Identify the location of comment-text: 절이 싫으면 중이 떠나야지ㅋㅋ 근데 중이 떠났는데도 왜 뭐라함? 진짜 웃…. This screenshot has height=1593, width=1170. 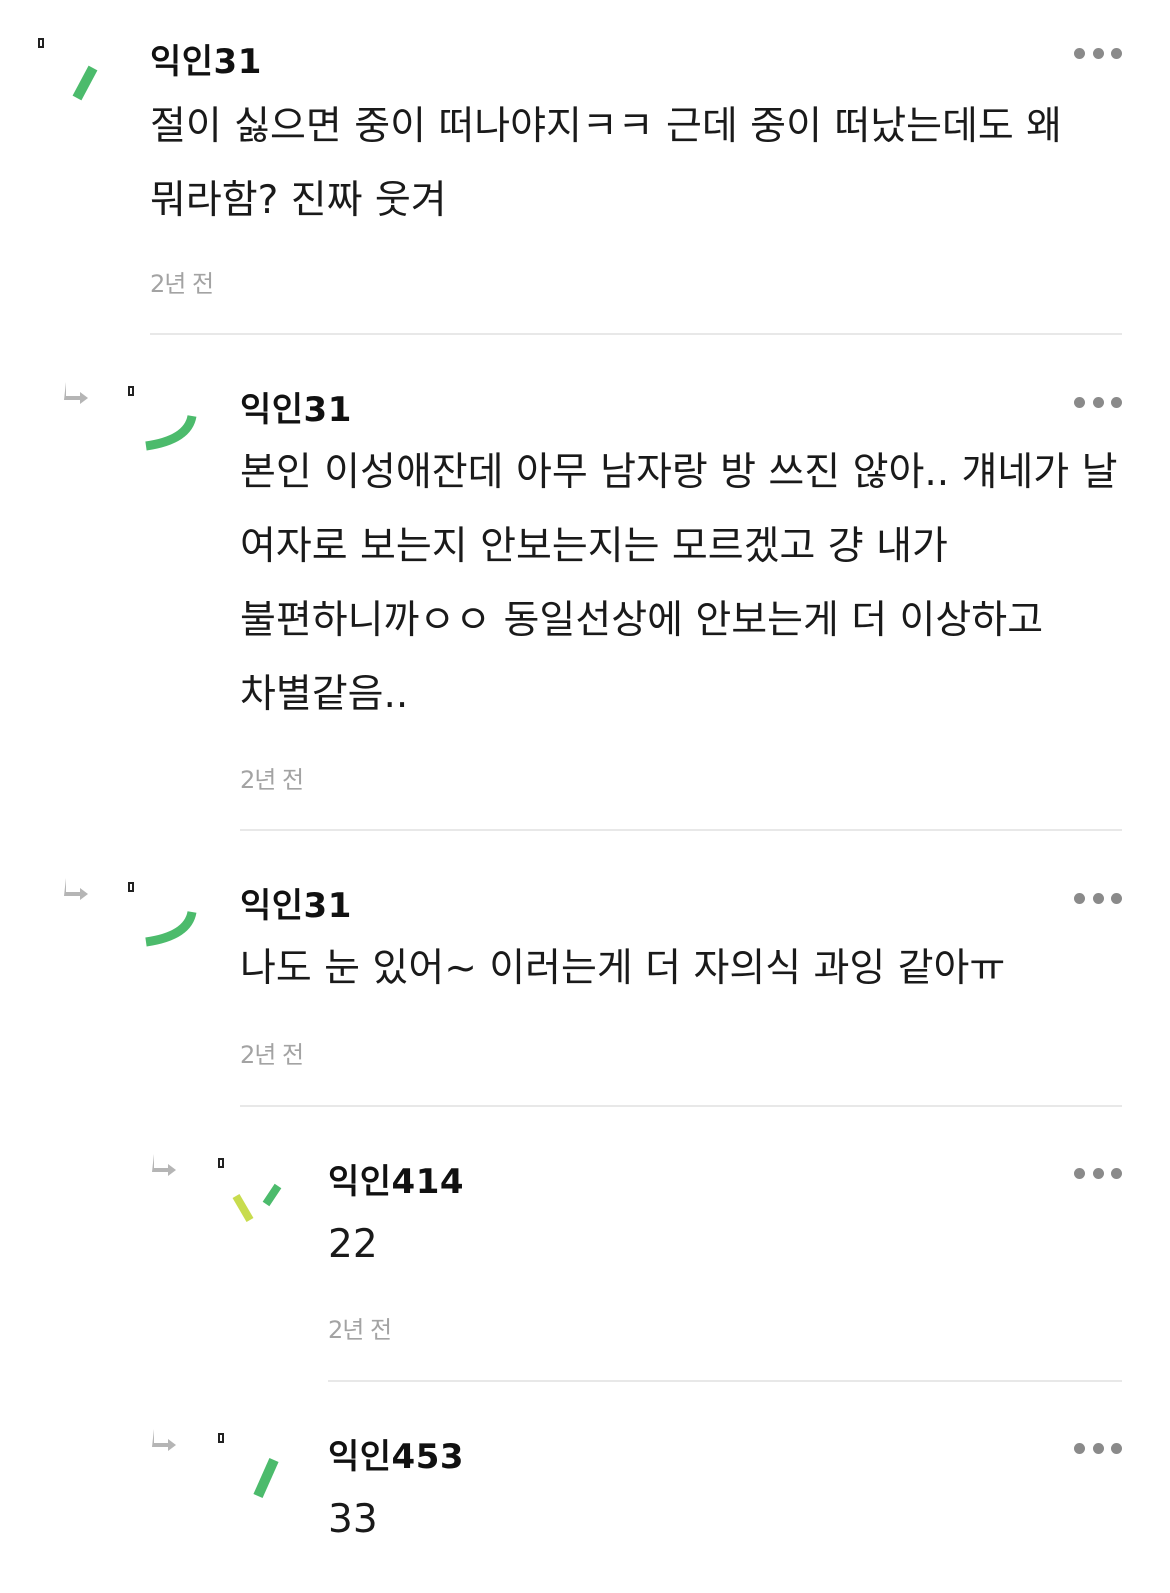
(606, 163).